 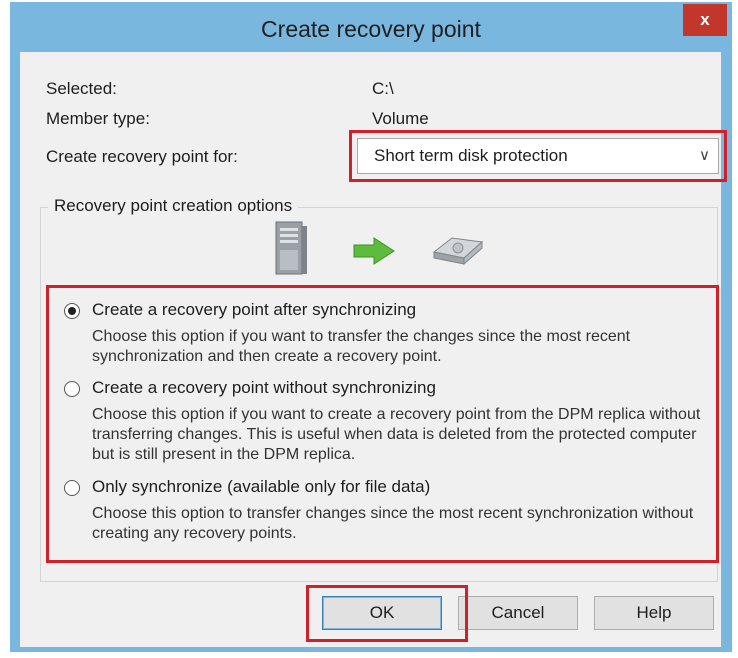 I want to click on help-button: Help, so click(x=654, y=613).